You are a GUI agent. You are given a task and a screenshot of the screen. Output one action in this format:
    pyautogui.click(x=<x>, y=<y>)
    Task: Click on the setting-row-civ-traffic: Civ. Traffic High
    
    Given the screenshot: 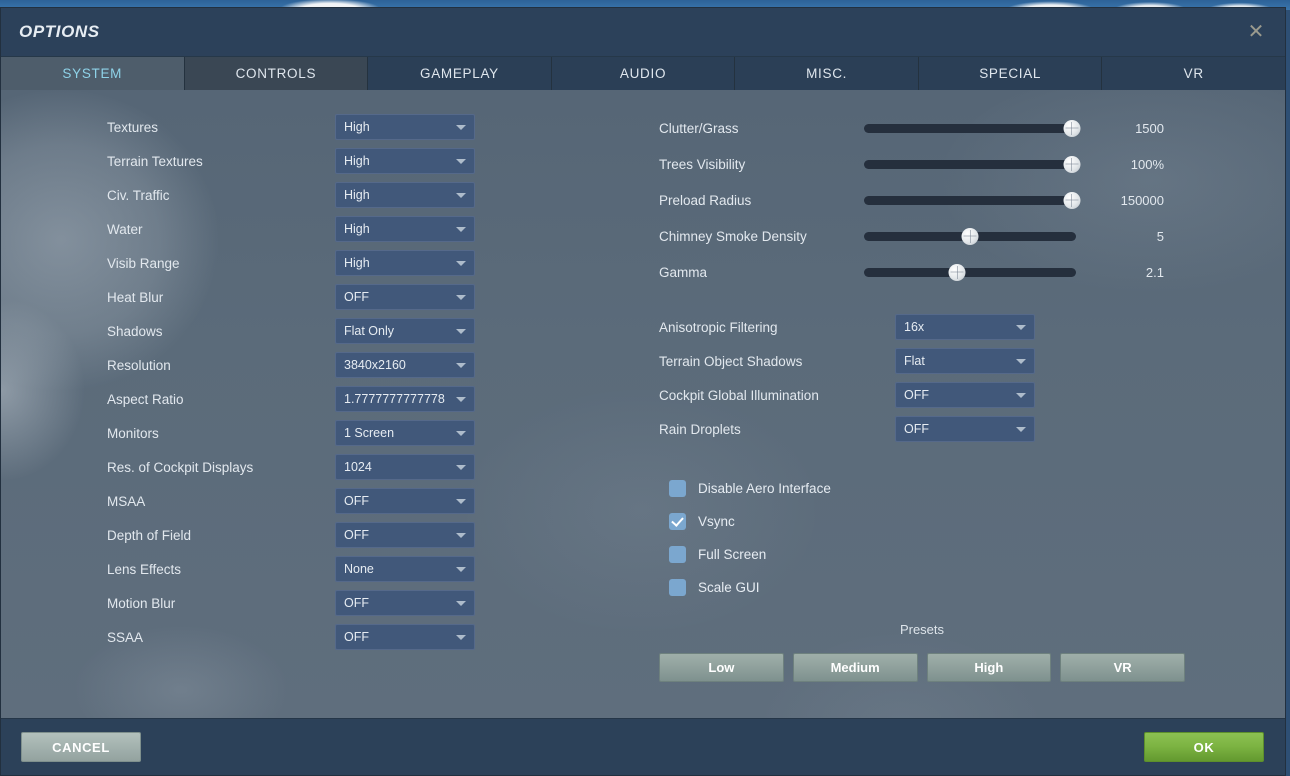 What is the action you would take?
    pyautogui.click(x=292, y=195)
    